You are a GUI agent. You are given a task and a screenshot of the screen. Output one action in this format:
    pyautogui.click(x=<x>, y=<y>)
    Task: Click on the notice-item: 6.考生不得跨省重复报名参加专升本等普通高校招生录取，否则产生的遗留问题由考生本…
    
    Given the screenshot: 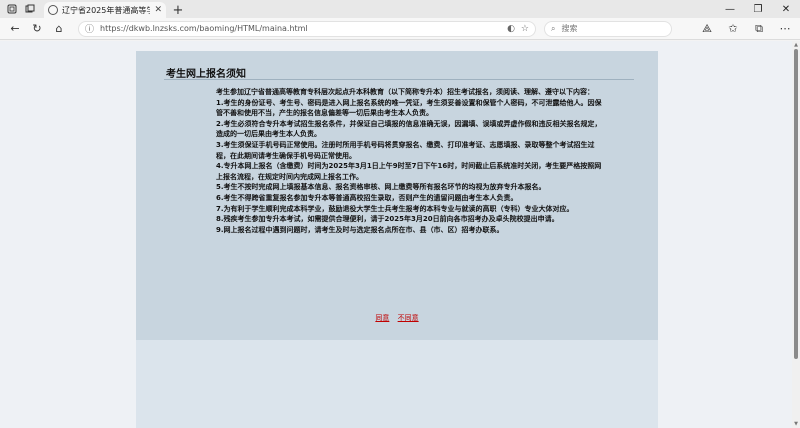 What is the action you would take?
    pyautogui.click(x=367, y=197)
    